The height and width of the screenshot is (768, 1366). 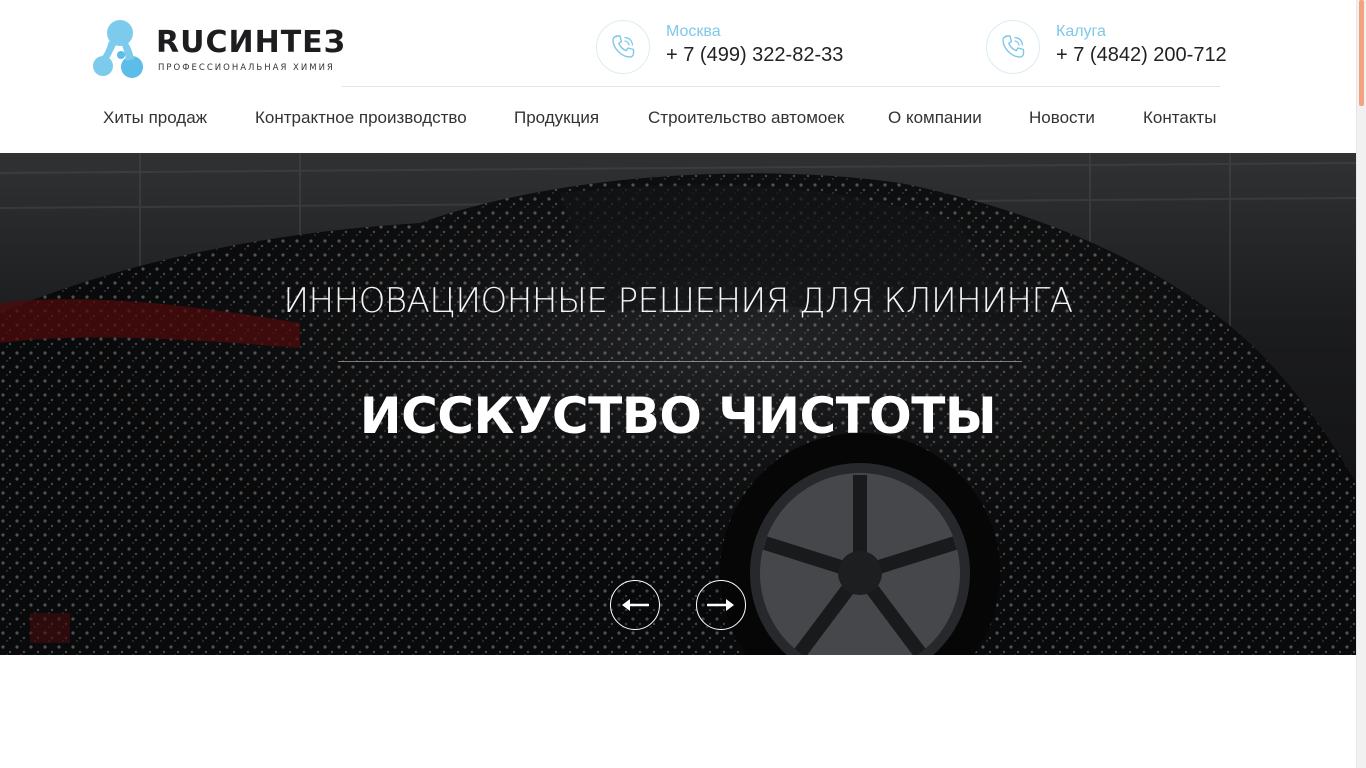 I want to click on nav-item-about: О компании, so click(x=935, y=118).